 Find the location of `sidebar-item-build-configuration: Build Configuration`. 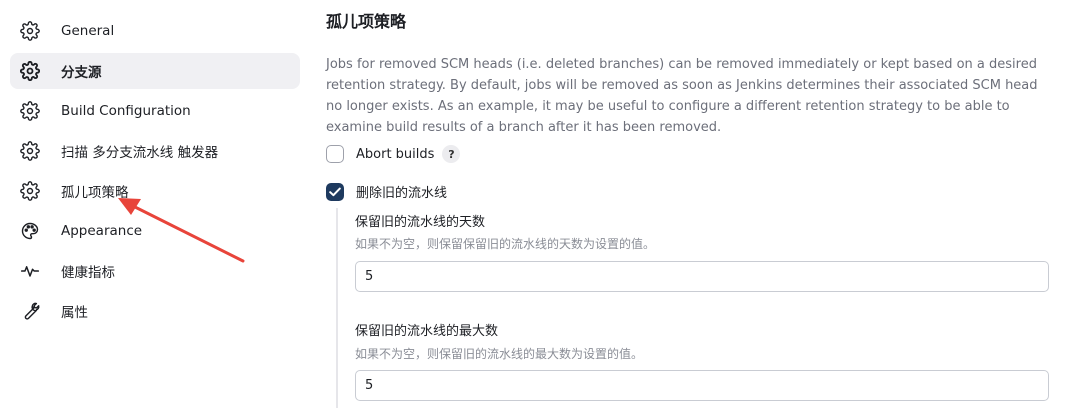

sidebar-item-build-configuration: Build Configuration is located at coordinates (155, 111).